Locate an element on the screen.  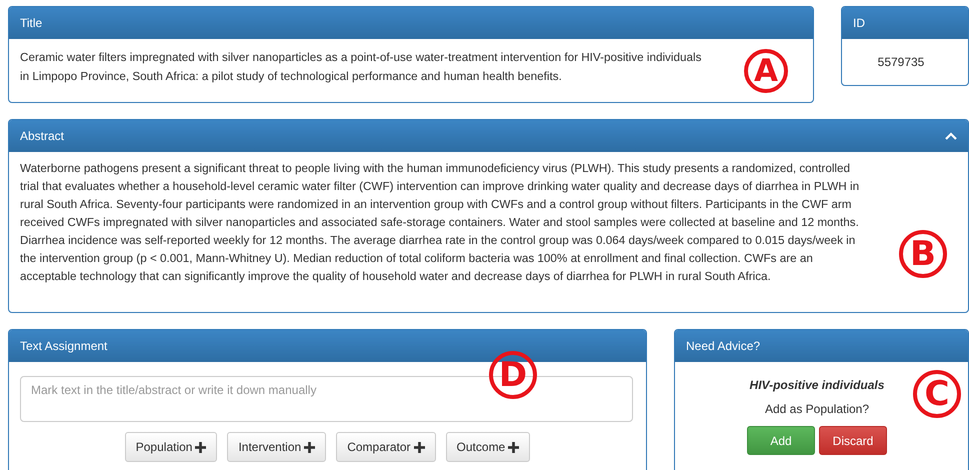
annotation-marker: D is located at coordinates (513, 375).